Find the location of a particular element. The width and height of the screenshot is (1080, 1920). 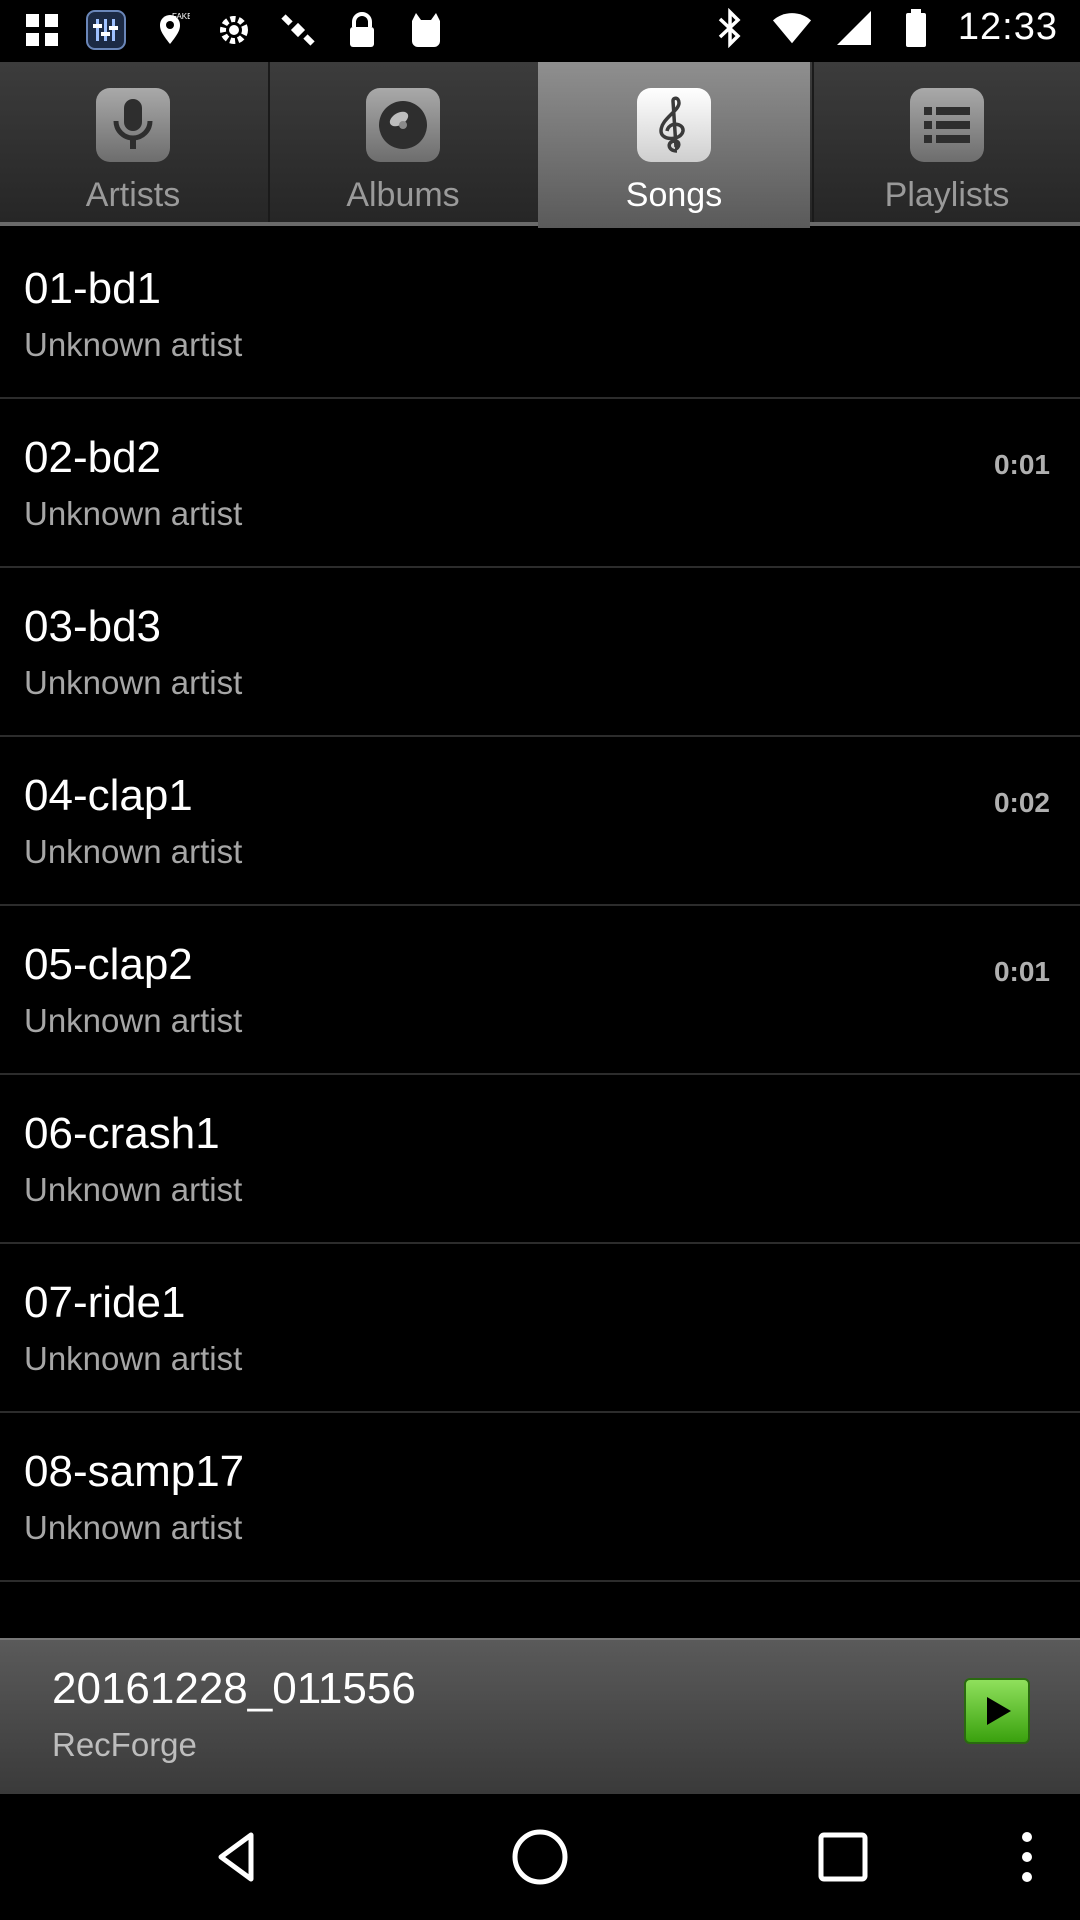

recents-icon is located at coordinates (843, 1857).